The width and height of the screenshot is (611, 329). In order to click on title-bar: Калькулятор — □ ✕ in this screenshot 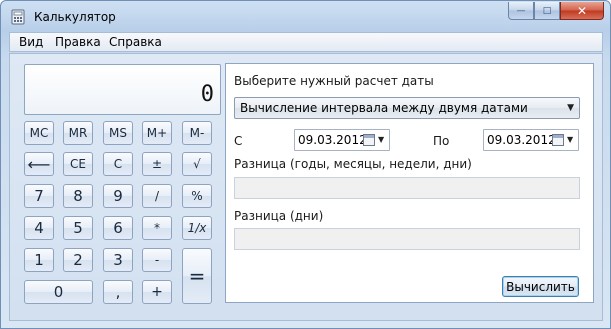, I will do `click(305, 16)`.